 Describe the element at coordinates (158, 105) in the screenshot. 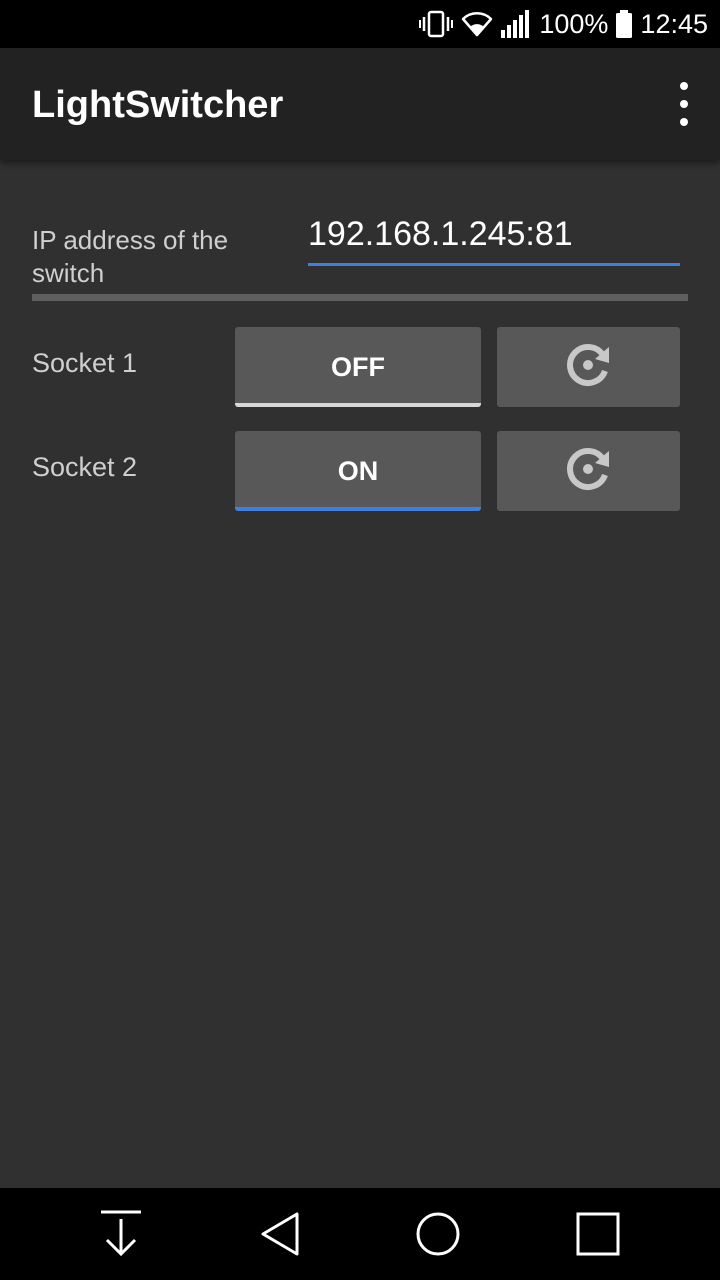

I see `app-title: LightSwitcher` at that location.